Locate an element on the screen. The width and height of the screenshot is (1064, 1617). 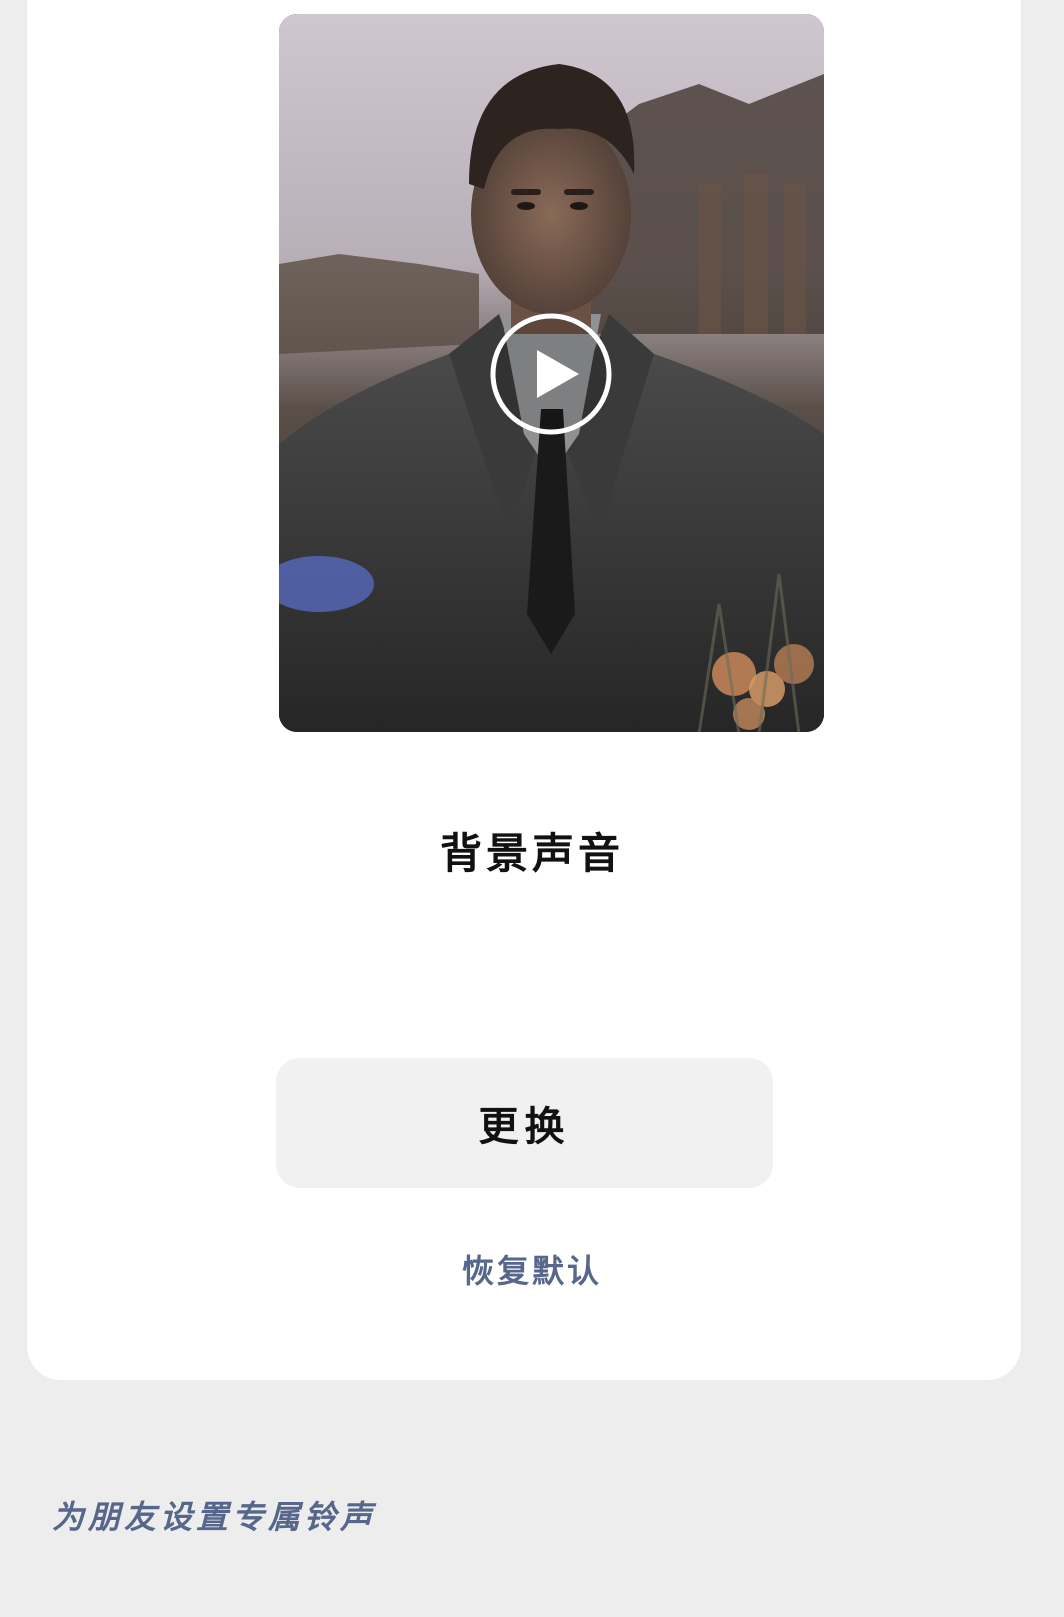
page-title: 背景声音 is located at coordinates (531, 853).